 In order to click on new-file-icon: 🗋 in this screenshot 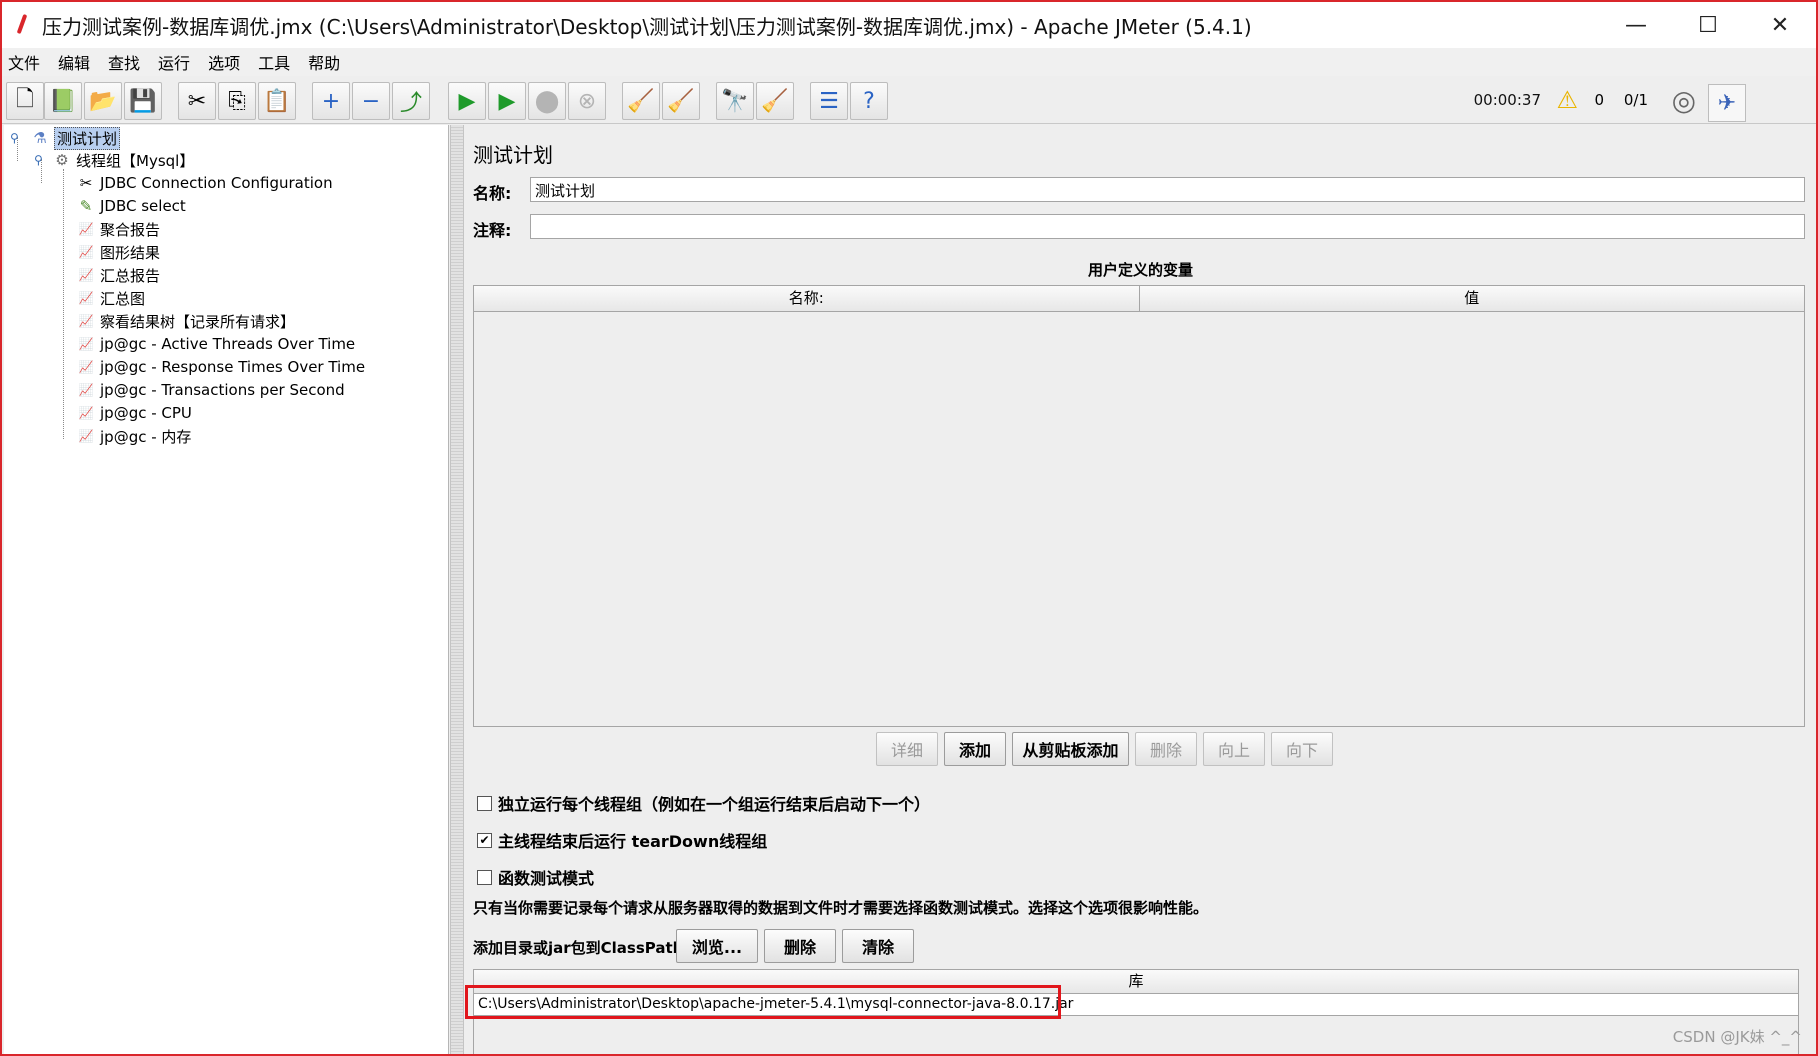, I will do `click(25, 101)`.